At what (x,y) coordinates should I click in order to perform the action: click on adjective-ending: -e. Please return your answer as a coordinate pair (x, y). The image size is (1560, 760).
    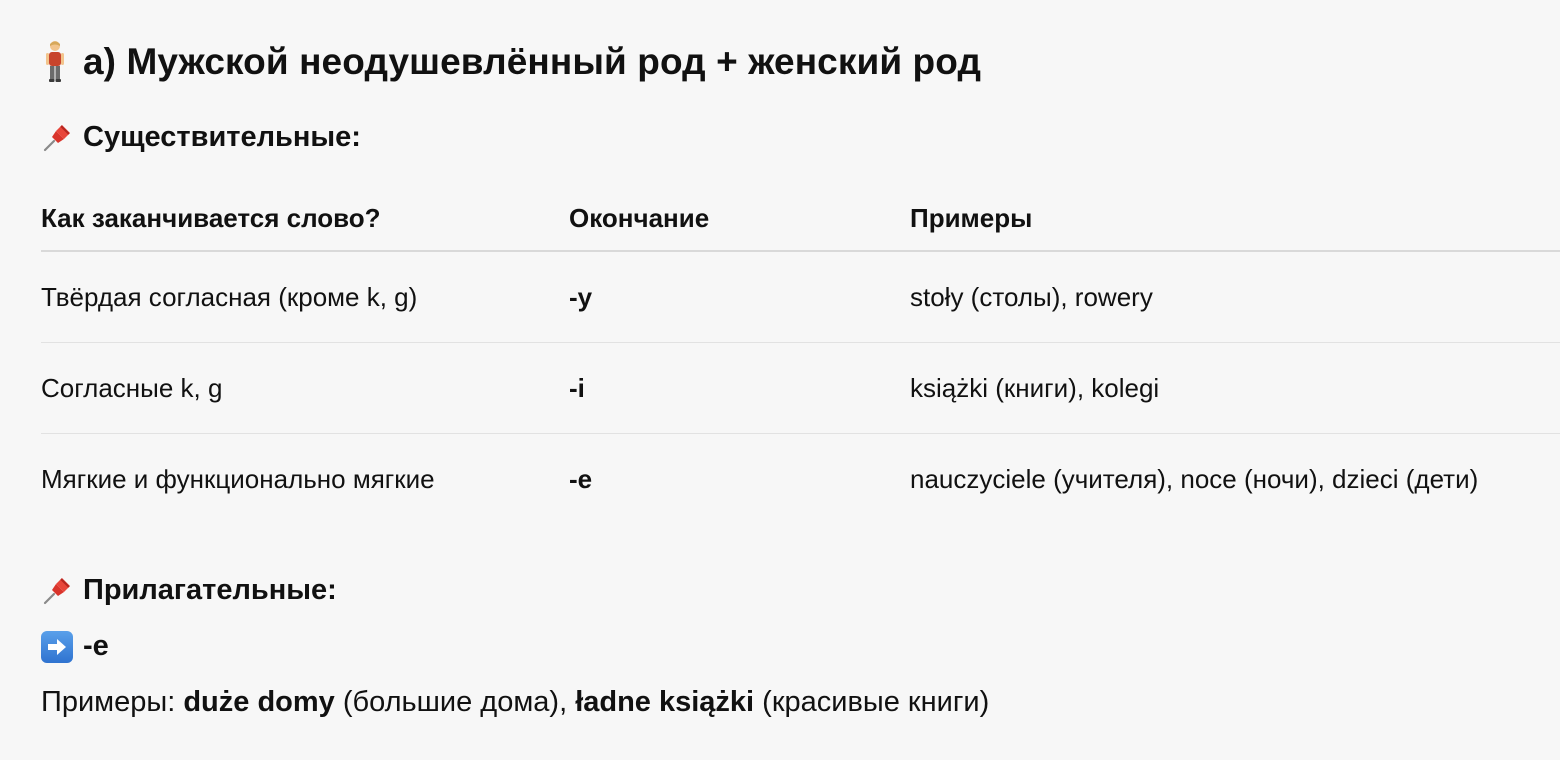
    Looking at the image, I should click on (96, 646).